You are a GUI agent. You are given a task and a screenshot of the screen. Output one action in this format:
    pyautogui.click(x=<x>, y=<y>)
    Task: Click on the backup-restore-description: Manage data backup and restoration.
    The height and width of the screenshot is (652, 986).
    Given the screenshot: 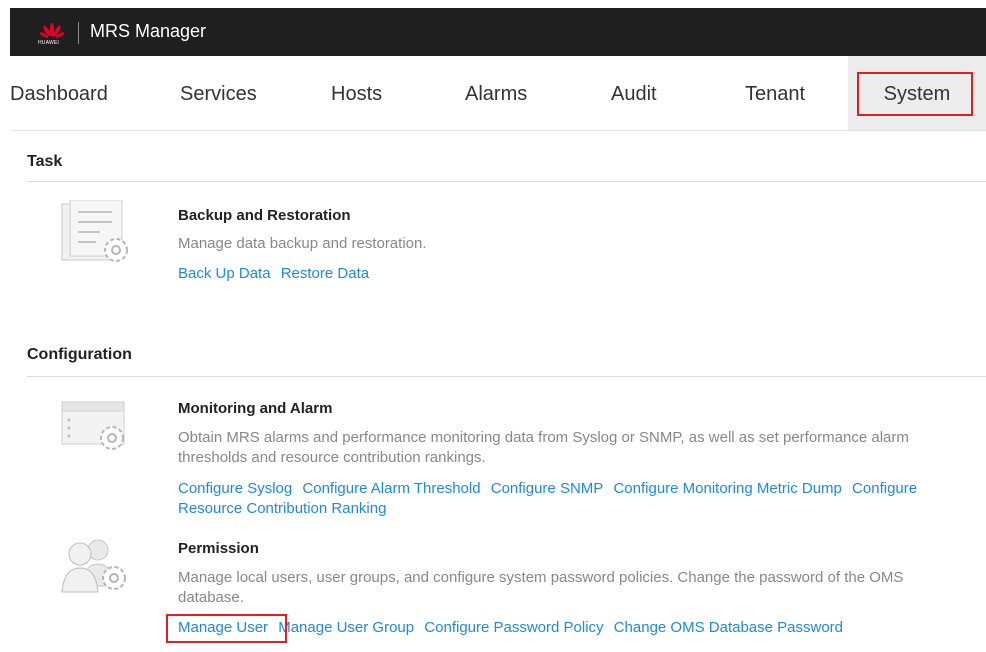 What is the action you would take?
    pyautogui.click(x=302, y=243)
    